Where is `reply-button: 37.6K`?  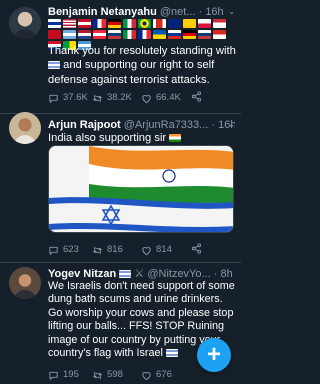 reply-button: 37.6K is located at coordinates (68, 98).